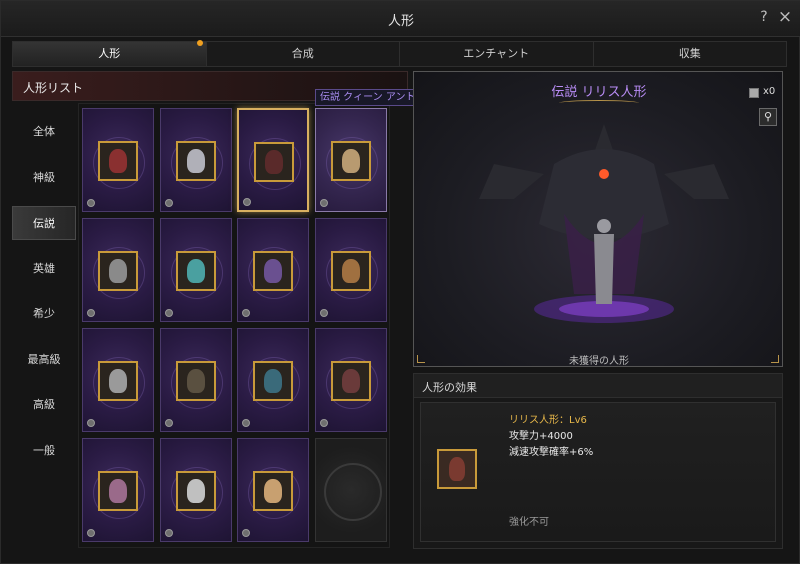  I want to click on help-icon: ?, so click(764, 17).